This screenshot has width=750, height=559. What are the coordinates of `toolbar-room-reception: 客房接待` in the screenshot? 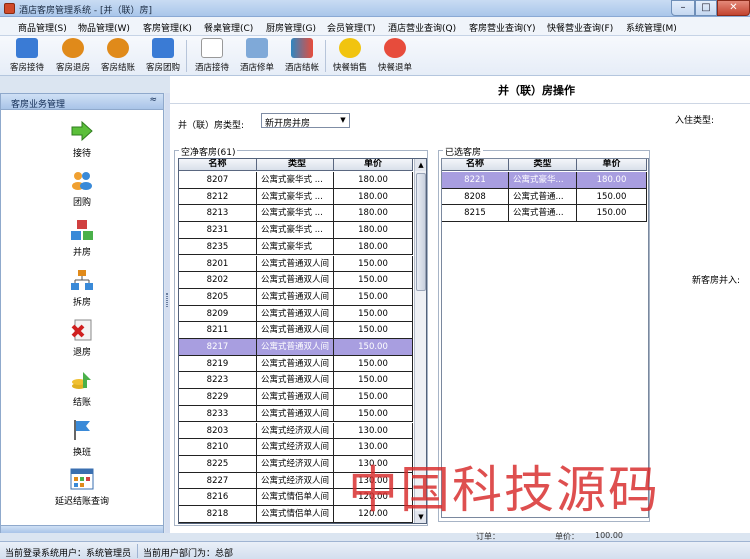 It's located at (27, 56).